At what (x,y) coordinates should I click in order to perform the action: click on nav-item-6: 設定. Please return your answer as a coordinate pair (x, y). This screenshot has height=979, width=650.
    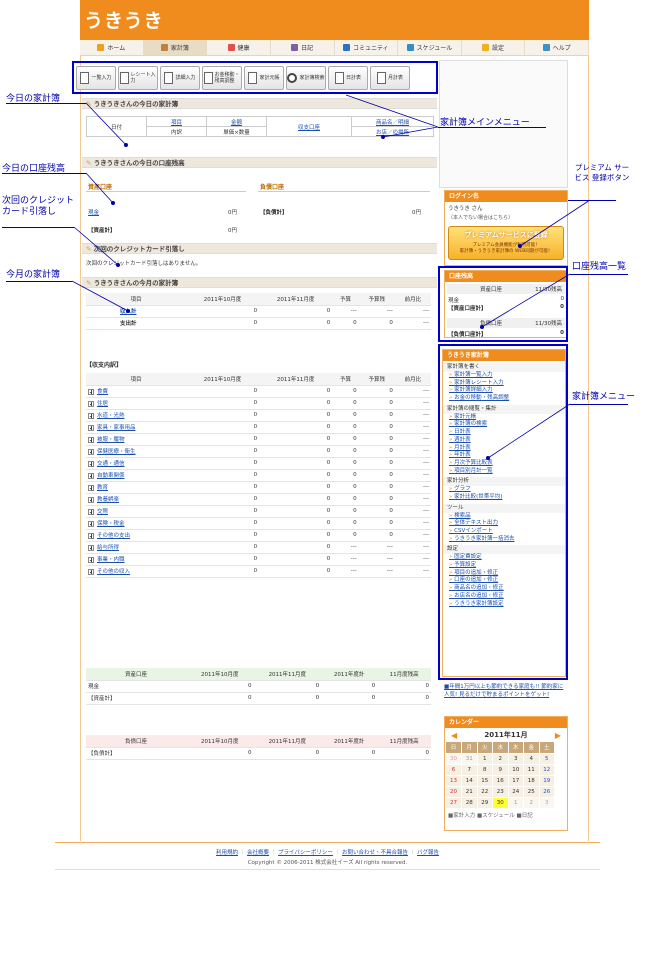
    Looking at the image, I should click on (494, 47).